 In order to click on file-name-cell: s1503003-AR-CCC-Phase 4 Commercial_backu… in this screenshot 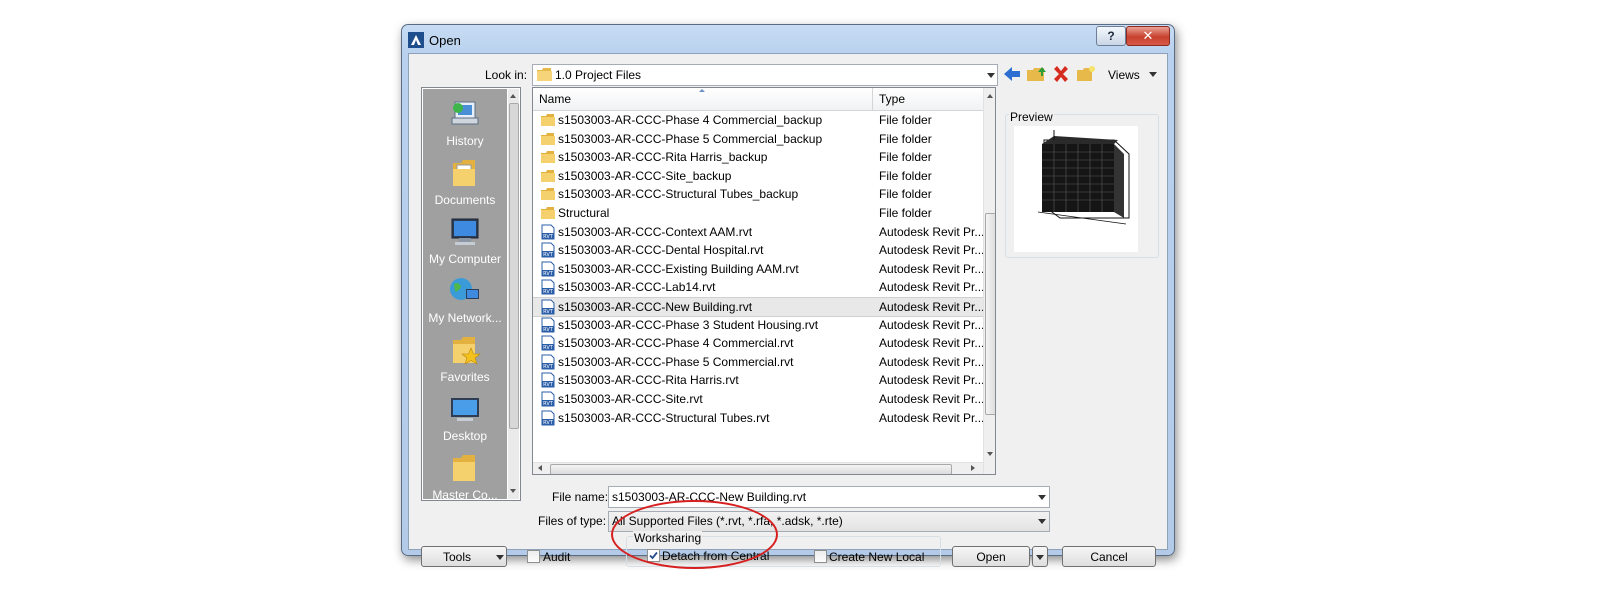, I will do `click(690, 120)`.